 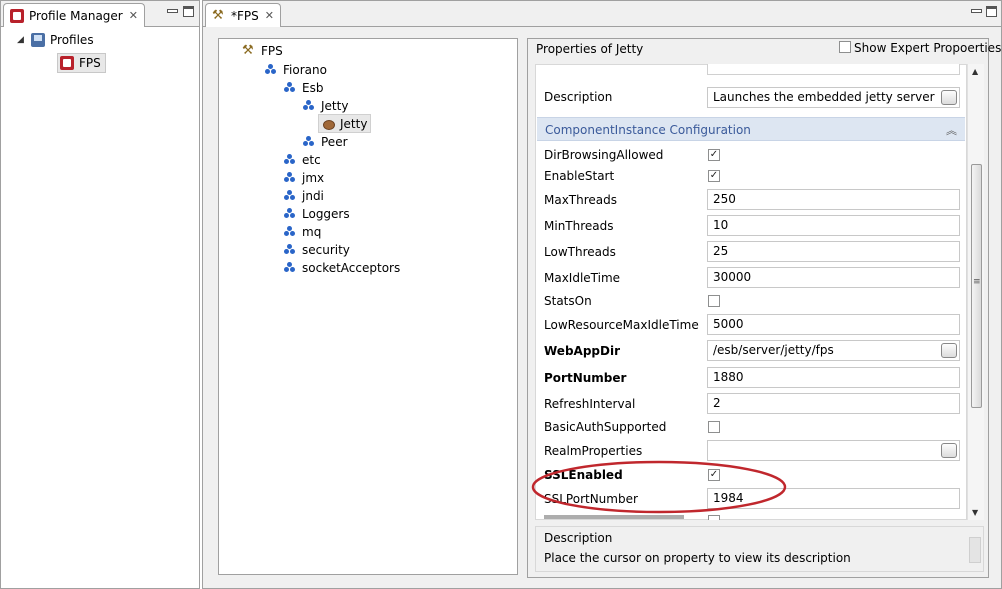 What do you see at coordinates (833, 277) in the screenshot?
I see `prop-field-maxidletime: 30000` at bounding box center [833, 277].